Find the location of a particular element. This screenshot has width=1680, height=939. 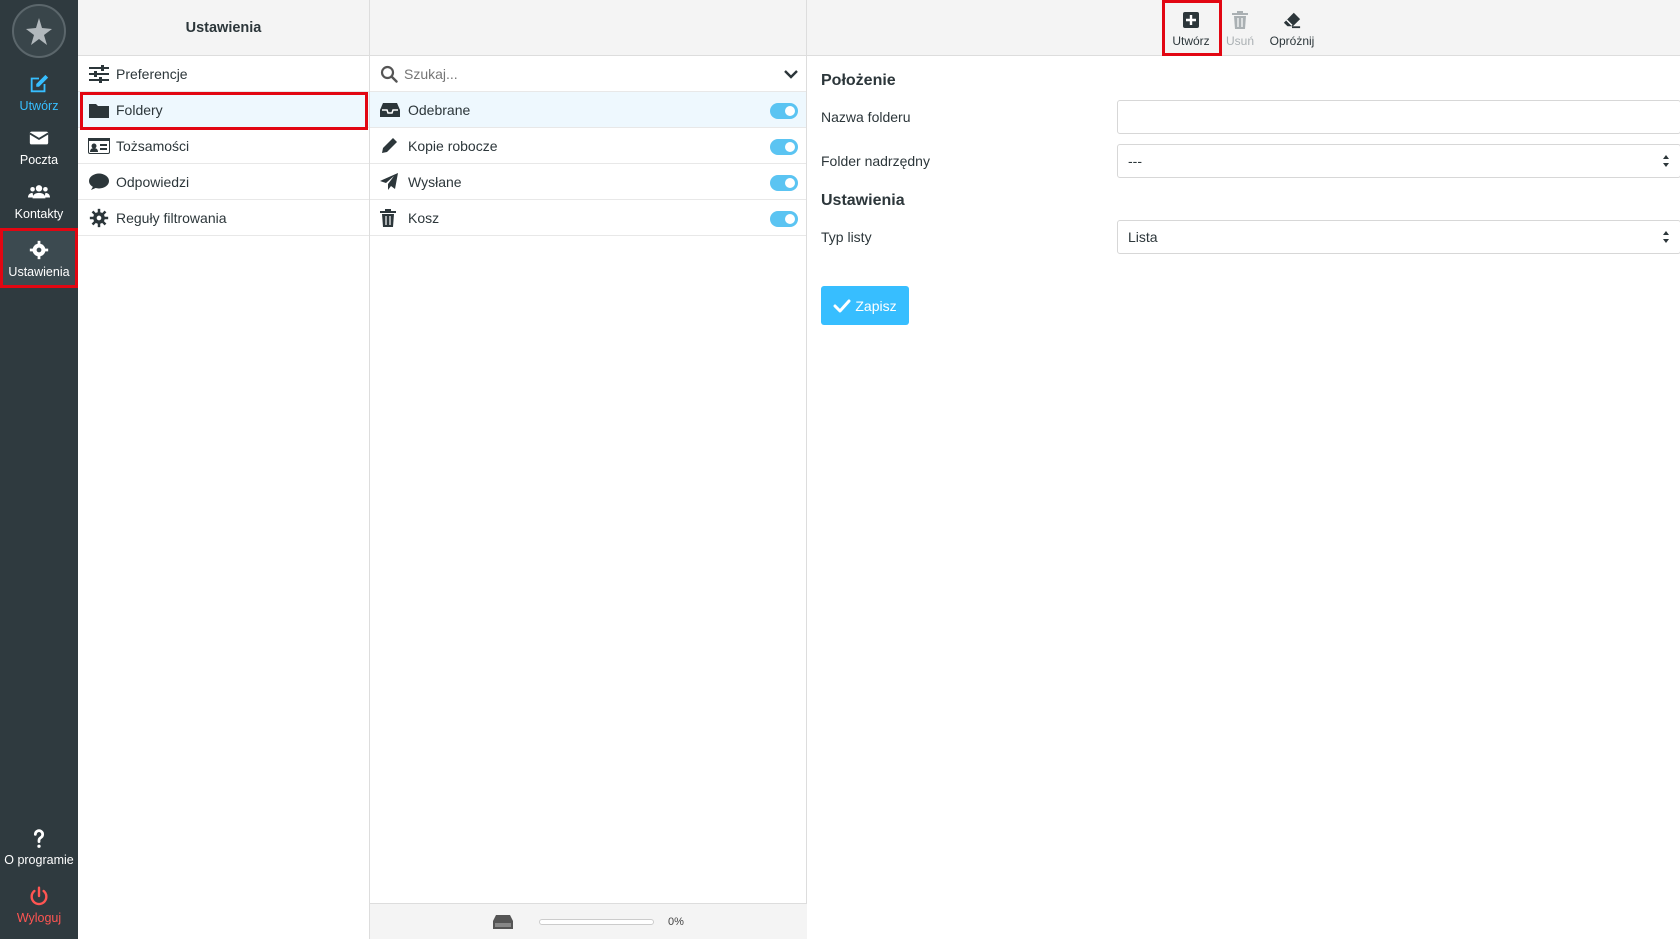

plus-square-icon is located at coordinates (1191, 19).